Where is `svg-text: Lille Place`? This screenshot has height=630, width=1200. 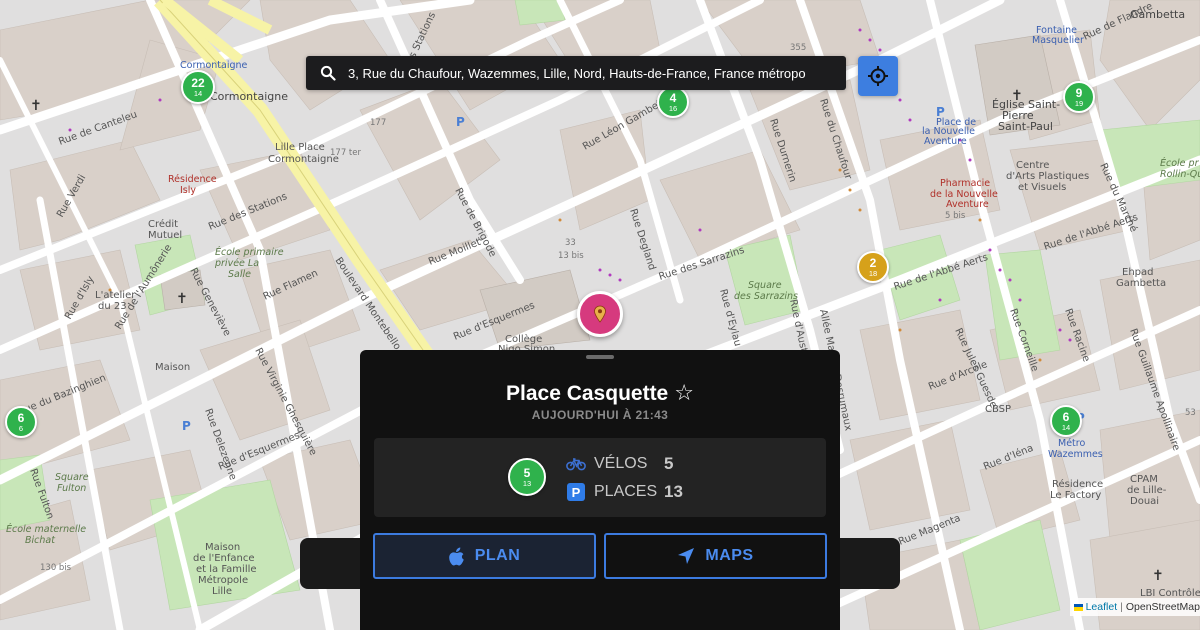 svg-text: Lille Place is located at coordinates (300, 147).